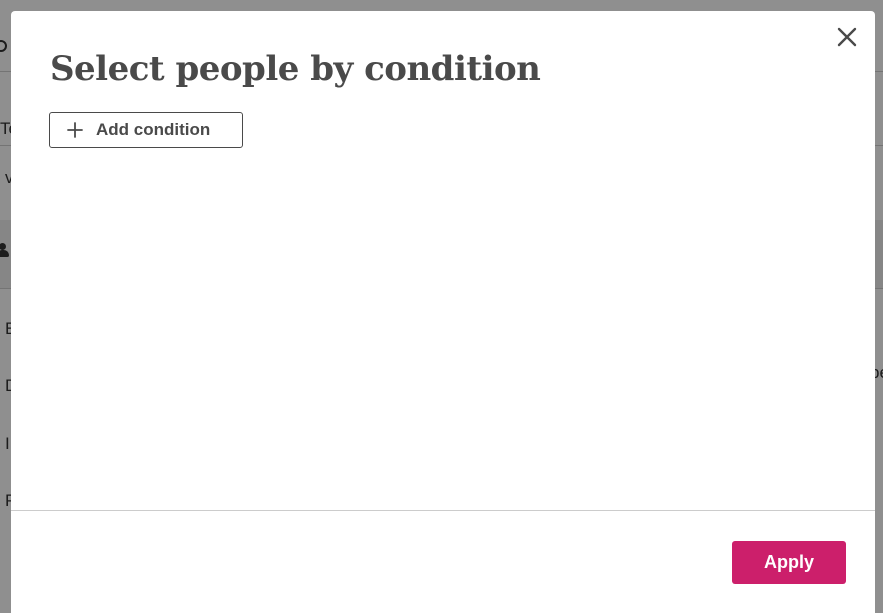  What do you see at coordinates (295, 69) in the screenshot?
I see `modal-title: Select people by condition` at bounding box center [295, 69].